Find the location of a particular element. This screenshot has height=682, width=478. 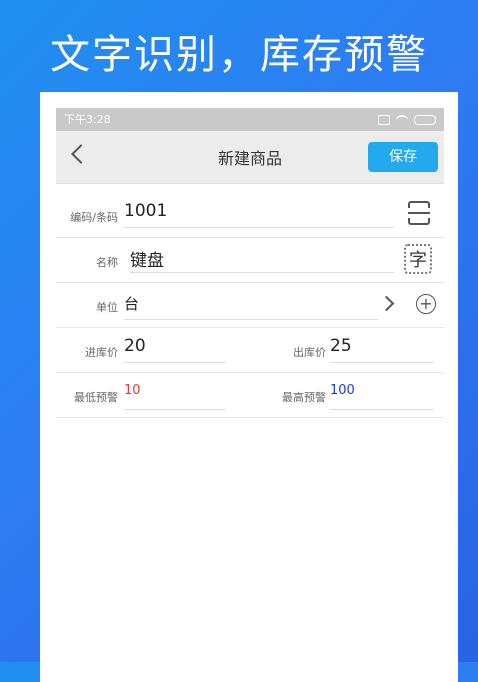

sell-price-input: 25 is located at coordinates (382, 349).